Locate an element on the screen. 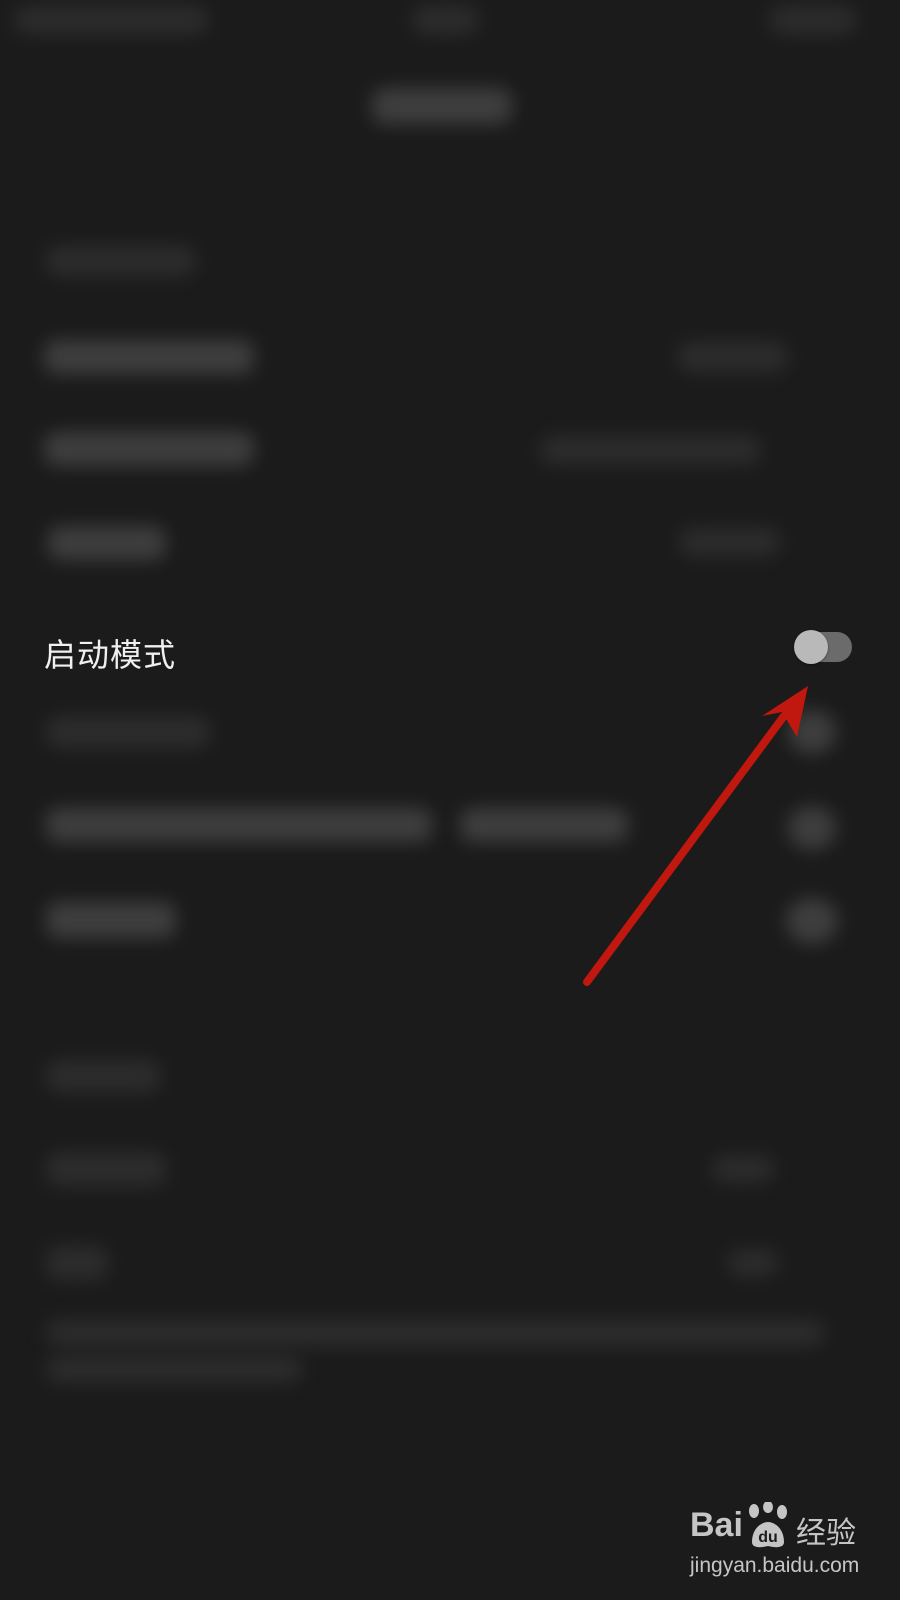 Image resolution: width=900 pixels, height=1600 pixels. blurred-row-11-label is located at coordinates (77, 1263).